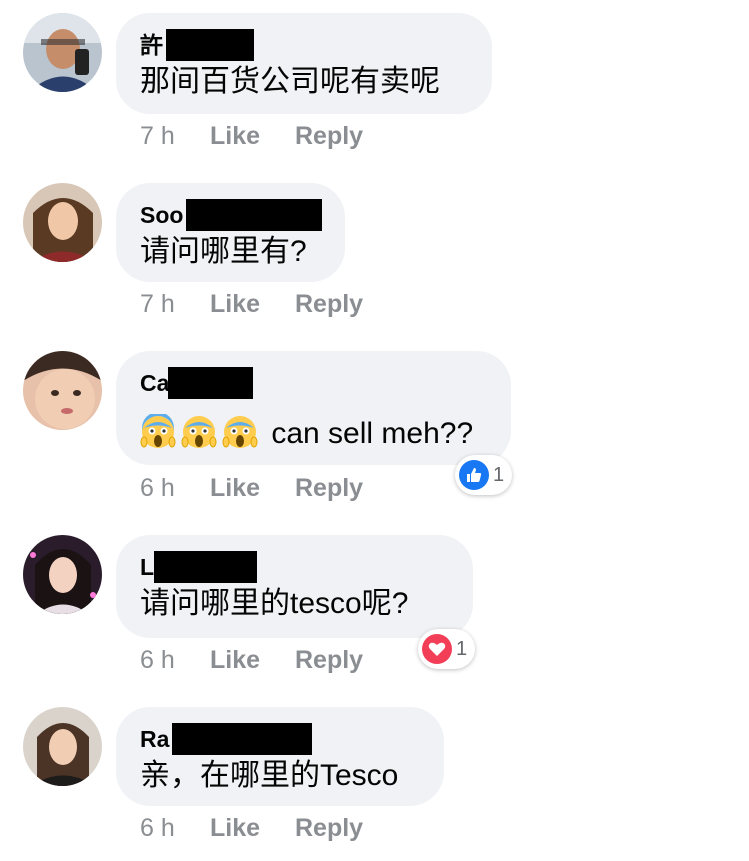  Describe the element at coordinates (269, 775) in the screenshot. I see `comment-text: 亲，在哪里的Tesco` at that location.